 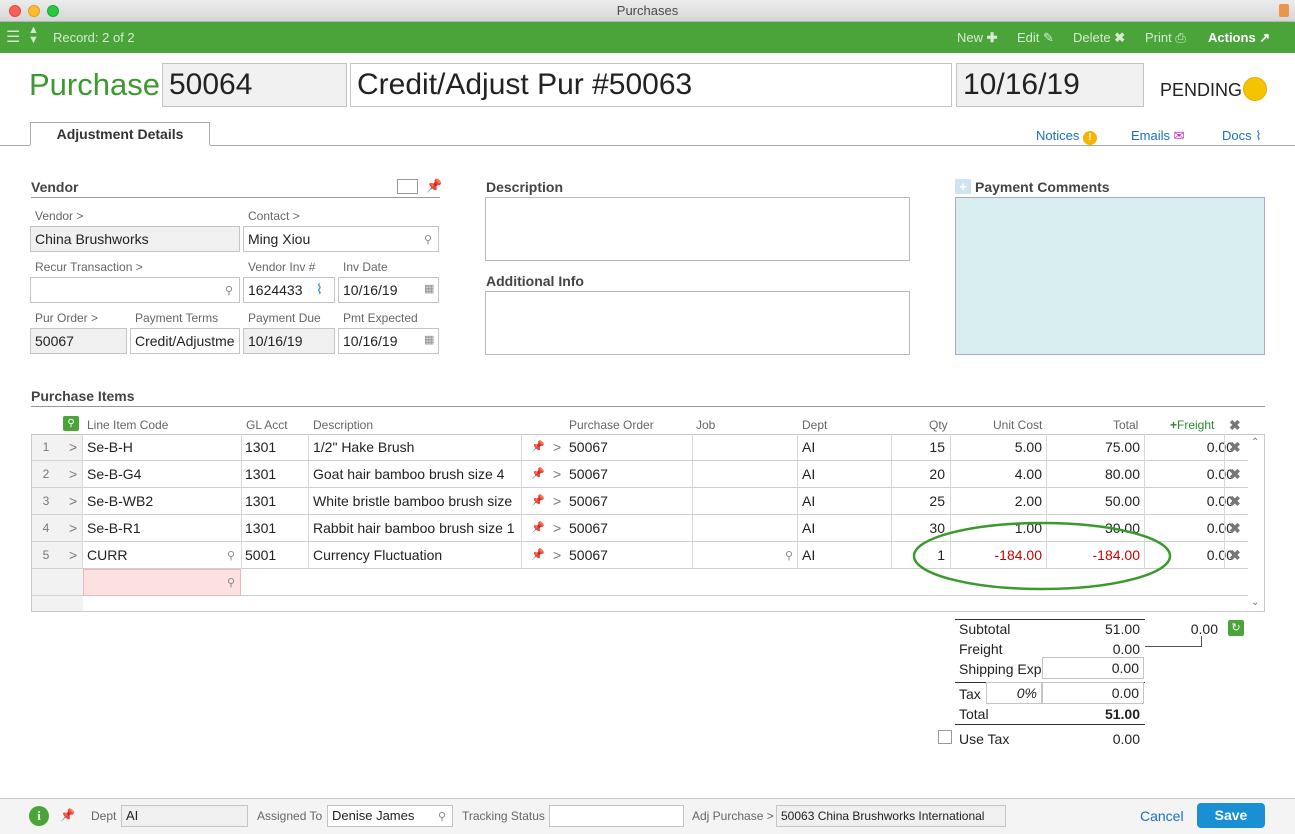 What do you see at coordinates (39, 816) in the screenshot?
I see `info-icon: i` at bounding box center [39, 816].